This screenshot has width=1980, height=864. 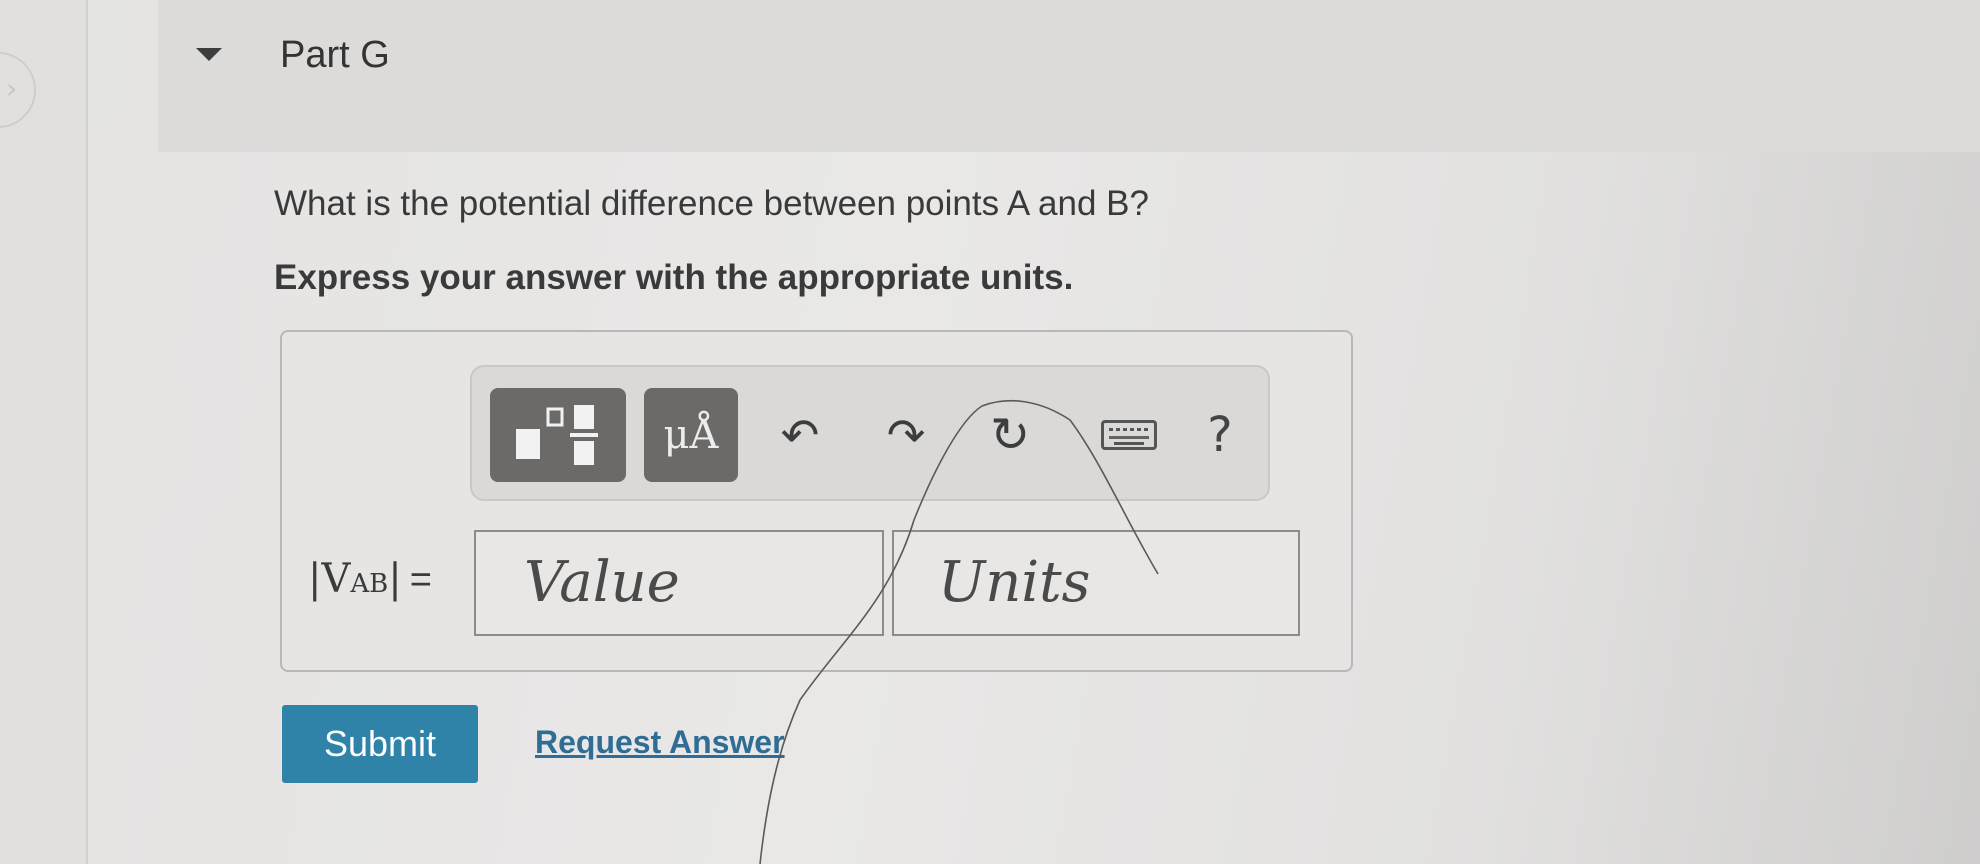 I want to click on keyboard-button, so click(x=1129, y=435).